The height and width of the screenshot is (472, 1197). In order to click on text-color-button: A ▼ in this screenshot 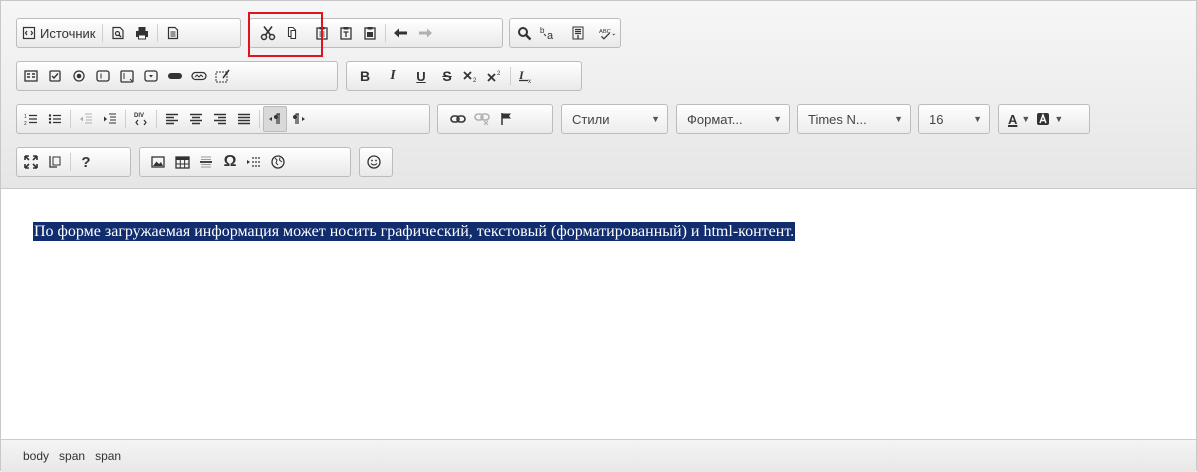, I will do `click(1019, 119)`.